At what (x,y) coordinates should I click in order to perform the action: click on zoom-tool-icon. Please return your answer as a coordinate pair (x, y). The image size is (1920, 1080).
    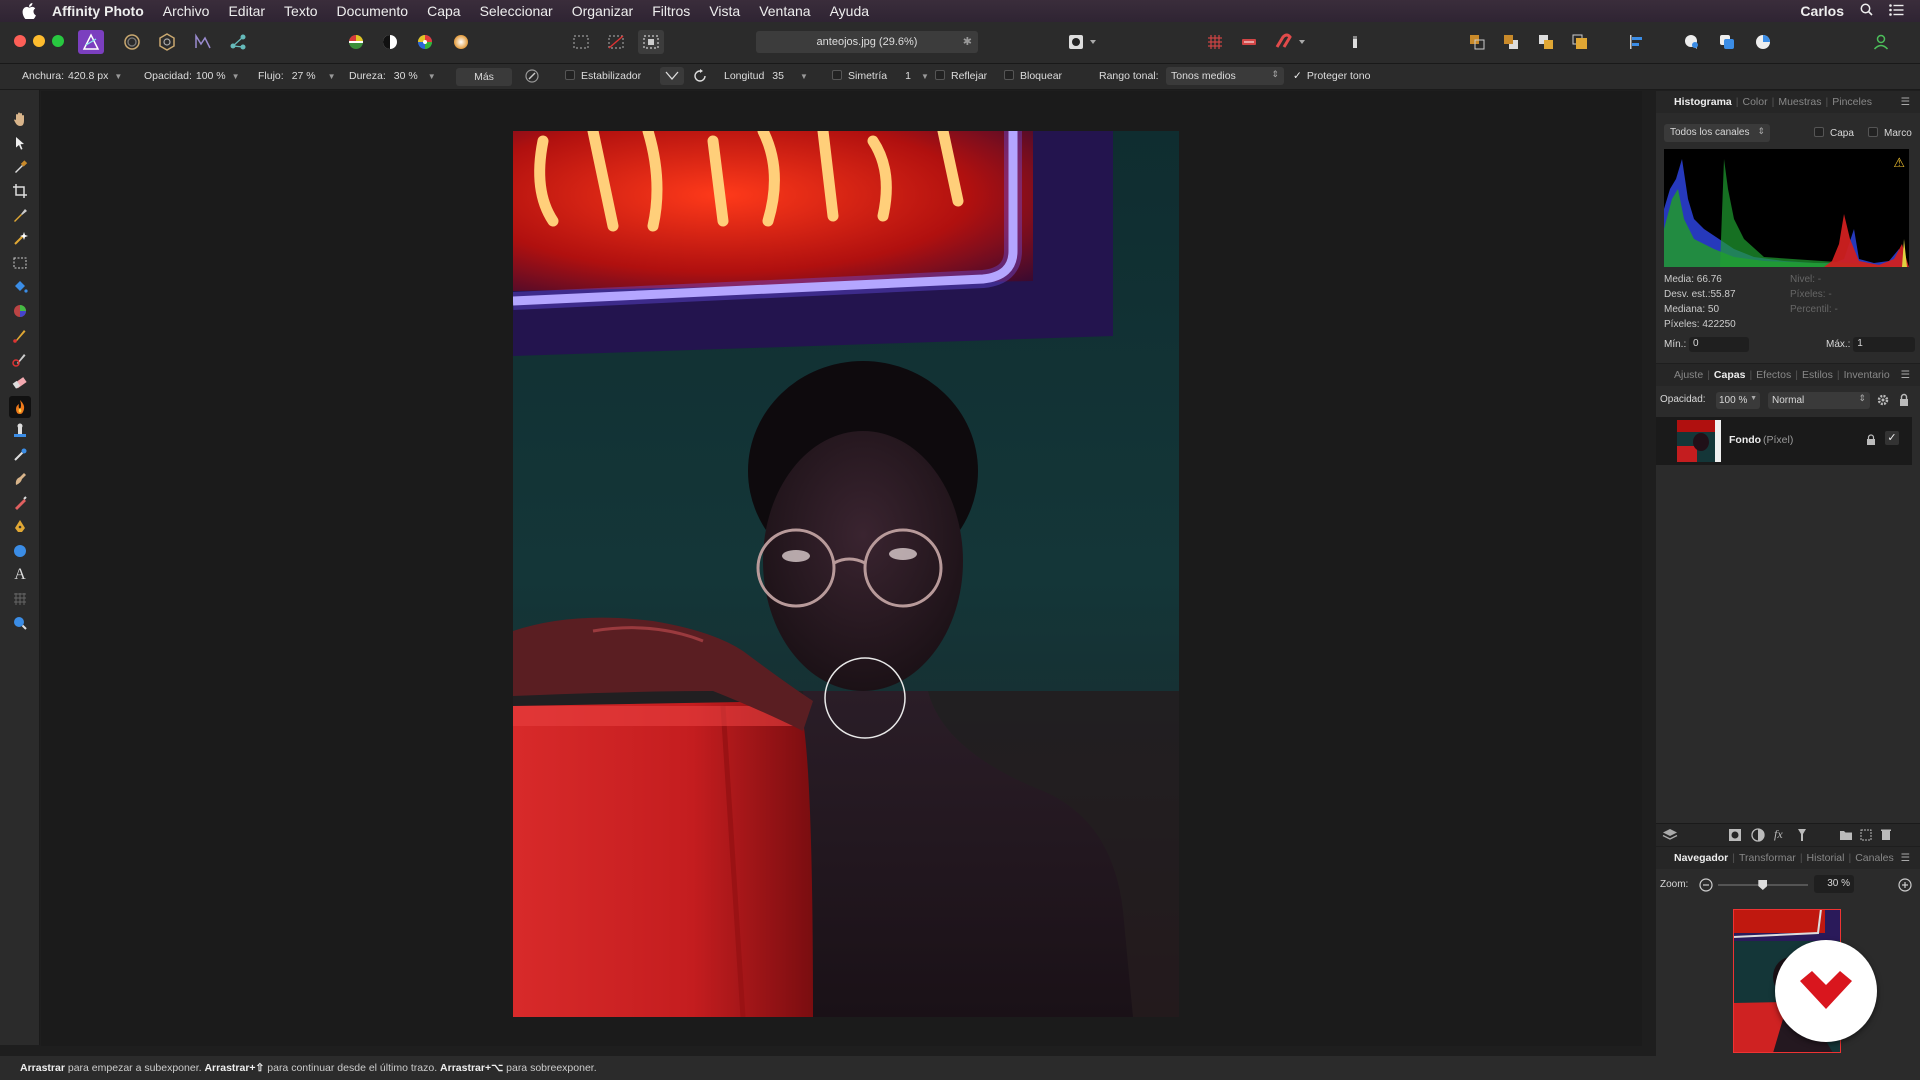
    Looking at the image, I should click on (20, 623).